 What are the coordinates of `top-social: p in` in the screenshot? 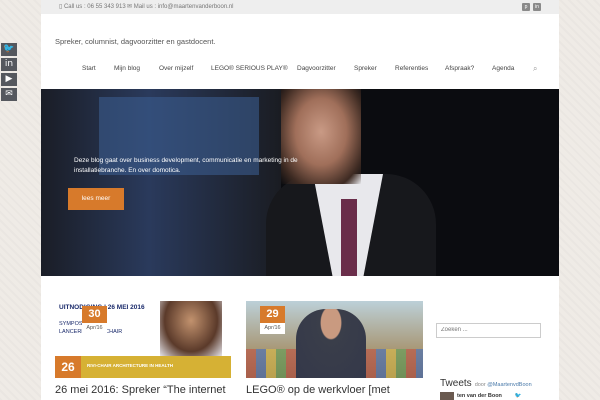 It's located at (531, 7).